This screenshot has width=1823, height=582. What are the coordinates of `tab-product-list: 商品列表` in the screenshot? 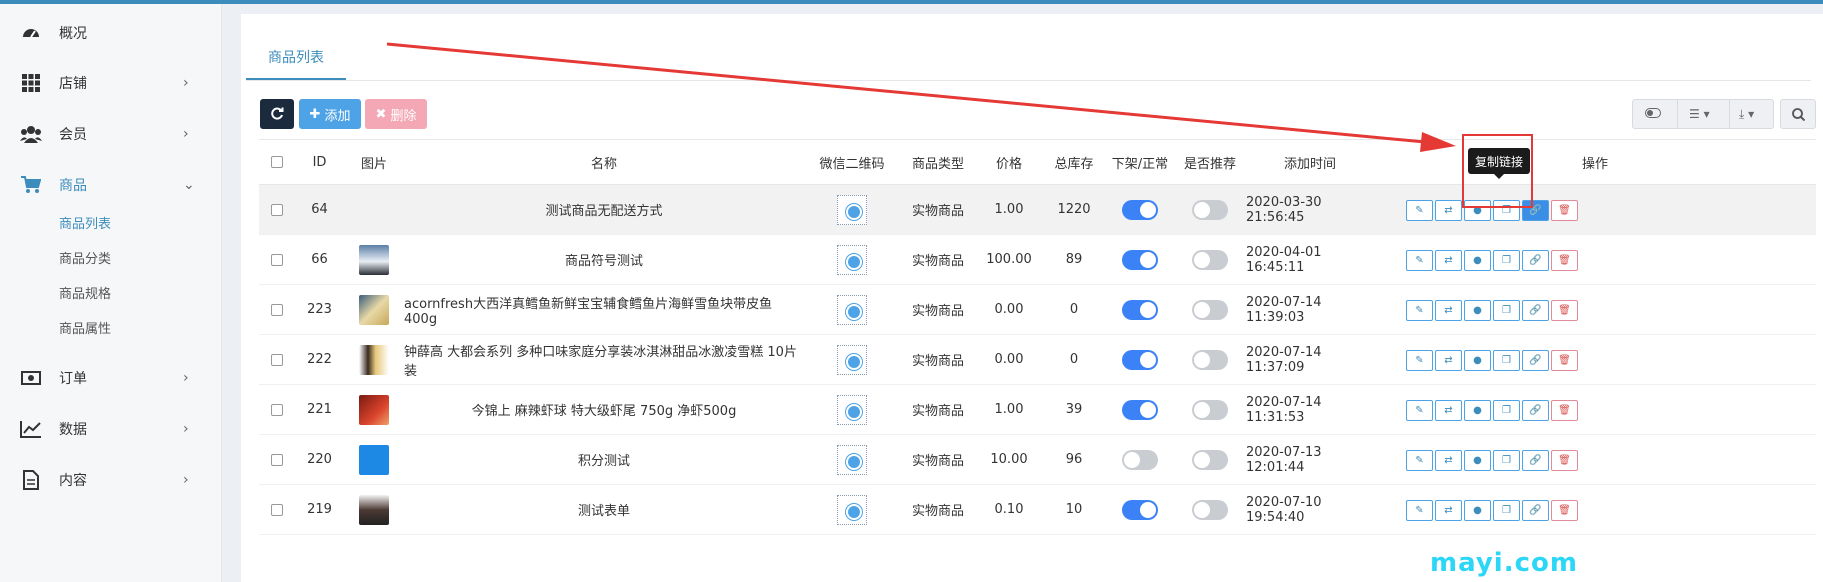 It's located at (296, 57).